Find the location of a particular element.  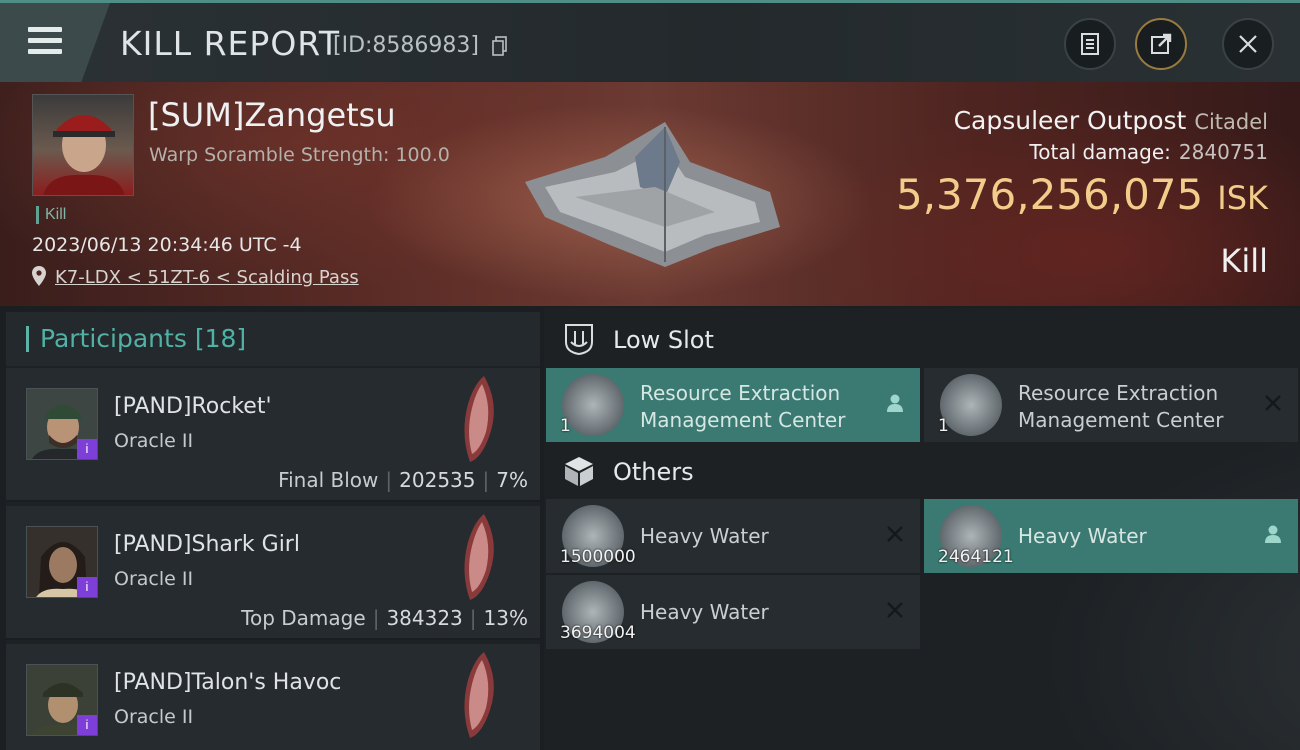

victim-subtitle: Warp Soramble Strength: 100.0 is located at coordinates (299, 155).